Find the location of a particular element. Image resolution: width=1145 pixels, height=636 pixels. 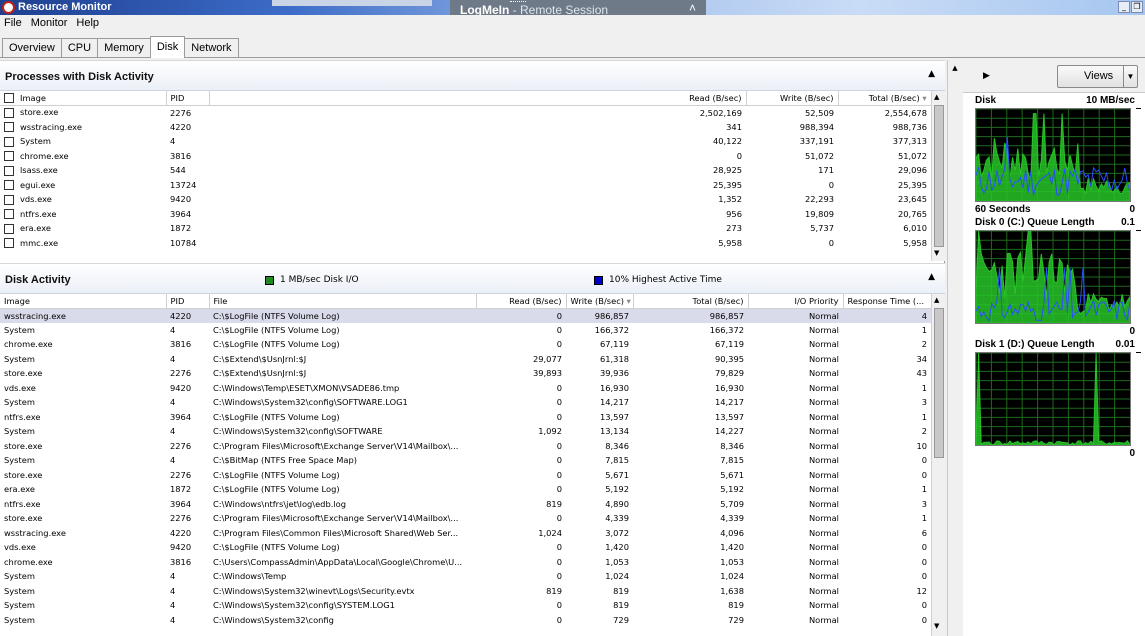

tab-network: Network is located at coordinates (211, 47).